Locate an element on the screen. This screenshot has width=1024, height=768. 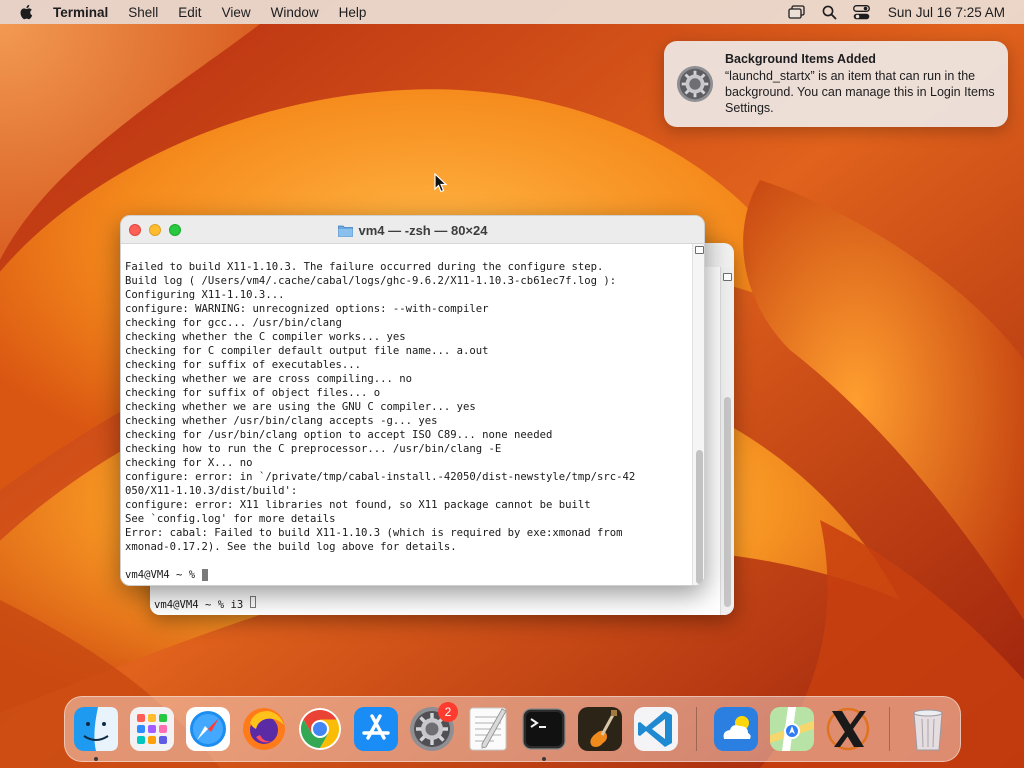
chrome-icon is located at coordinates (320, 729).